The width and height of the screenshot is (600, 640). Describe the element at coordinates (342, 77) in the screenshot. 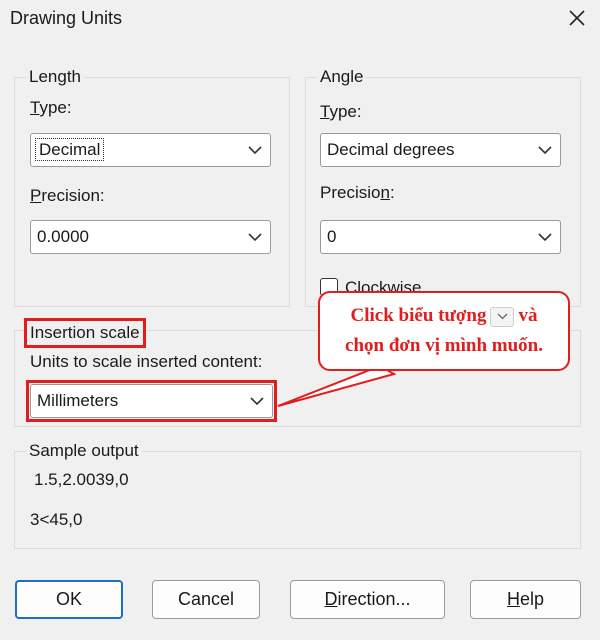

I see `angle-legend: Angle` at that location.